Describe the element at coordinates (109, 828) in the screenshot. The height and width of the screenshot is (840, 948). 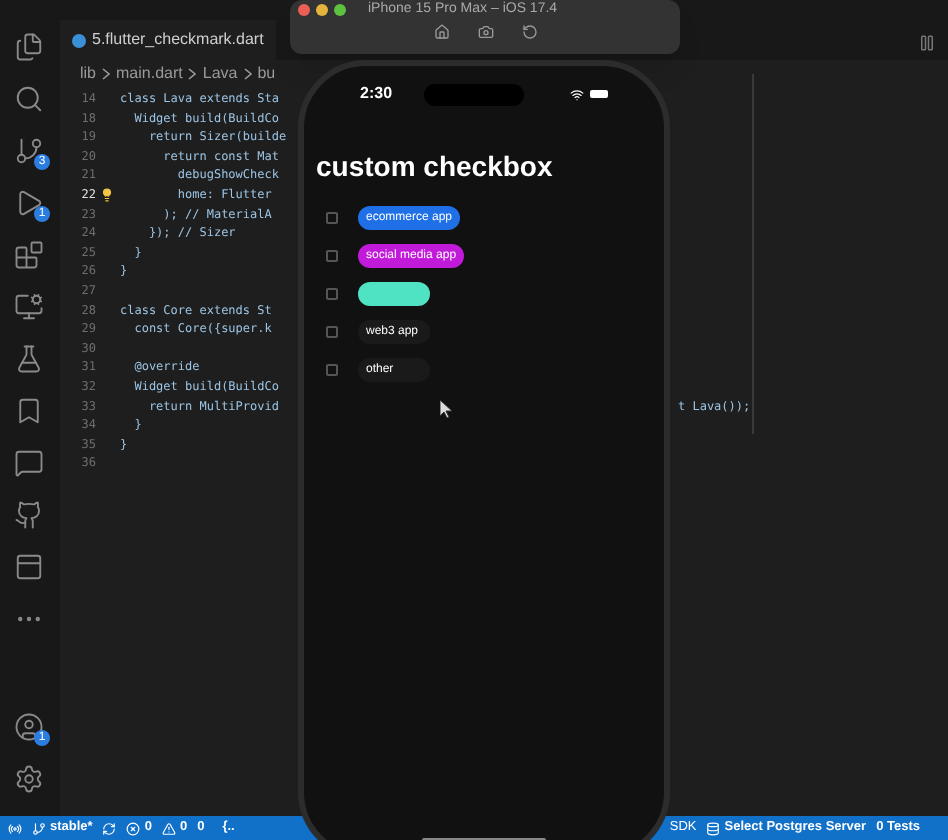
I see `sync-icon` at that location.